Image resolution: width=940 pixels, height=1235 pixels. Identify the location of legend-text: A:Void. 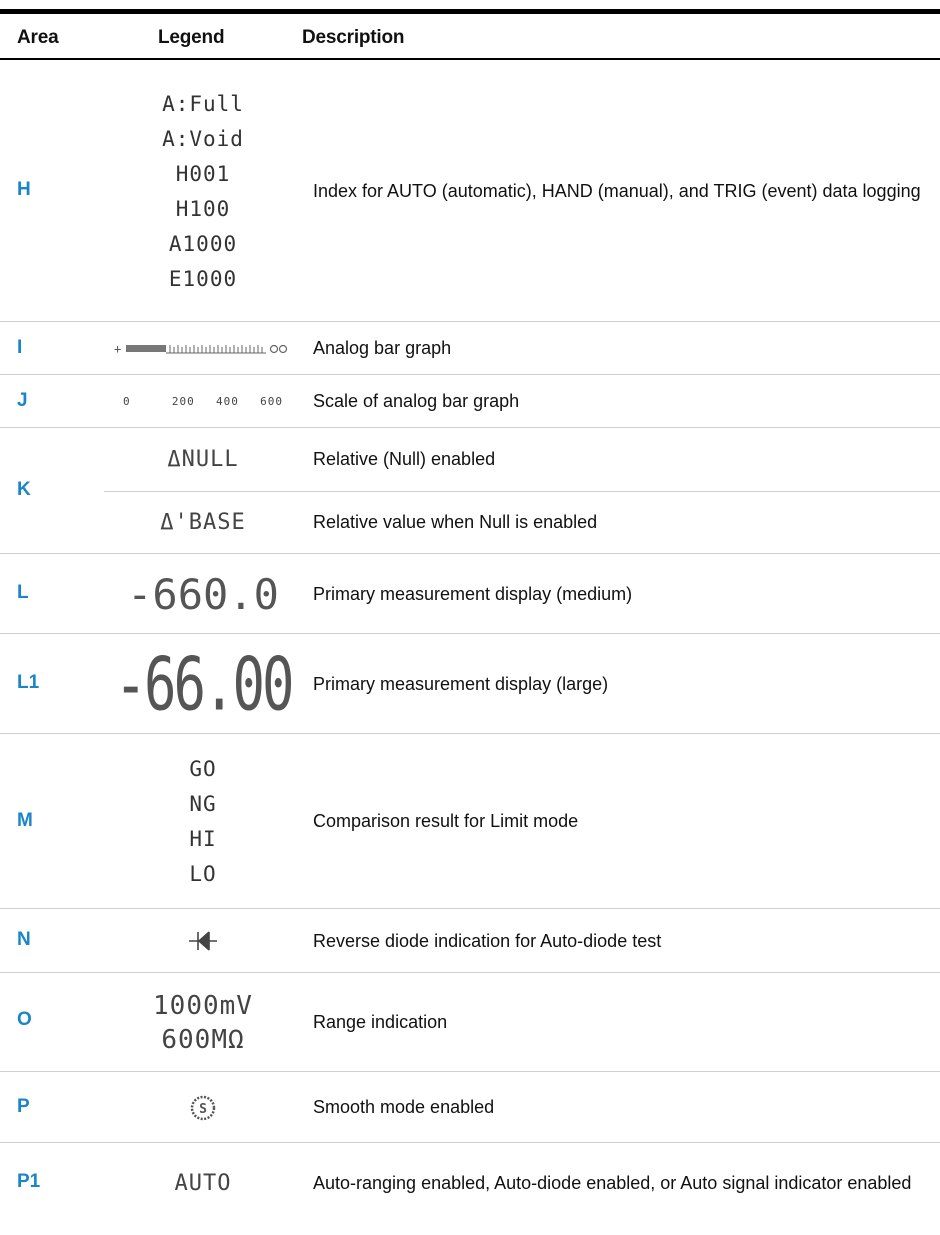
(203, 139).